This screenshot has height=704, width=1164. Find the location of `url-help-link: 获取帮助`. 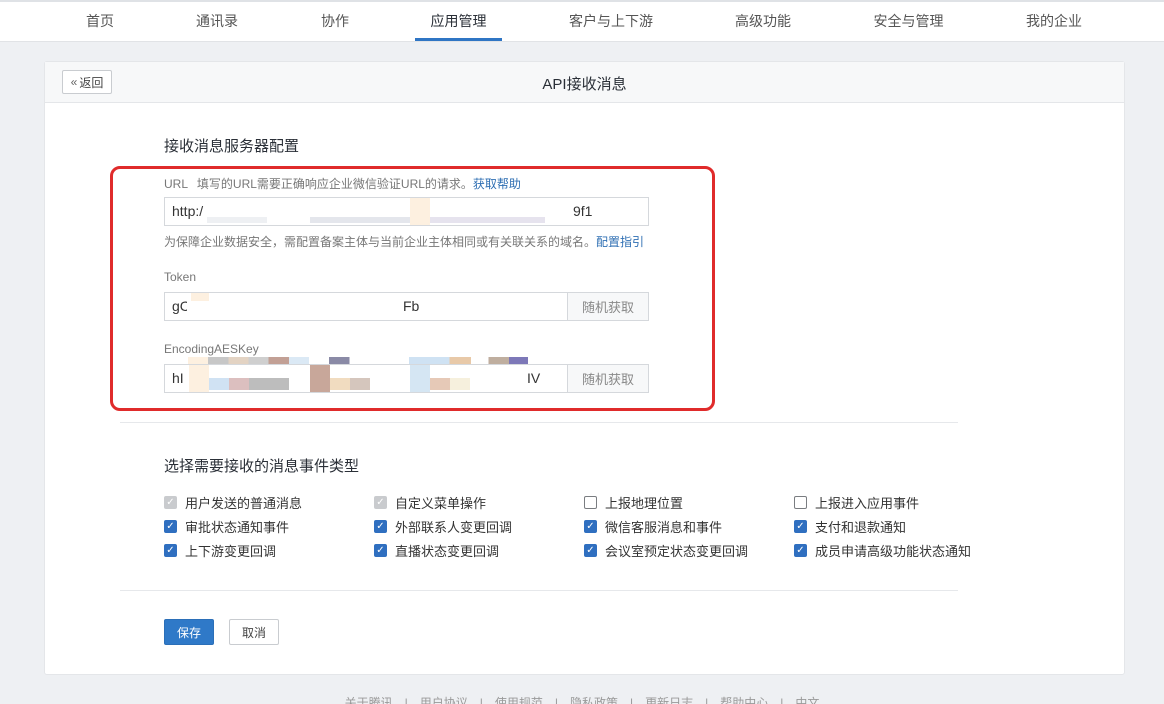

url-help-link: 获取帮助 is located at coordinates (497, 184).